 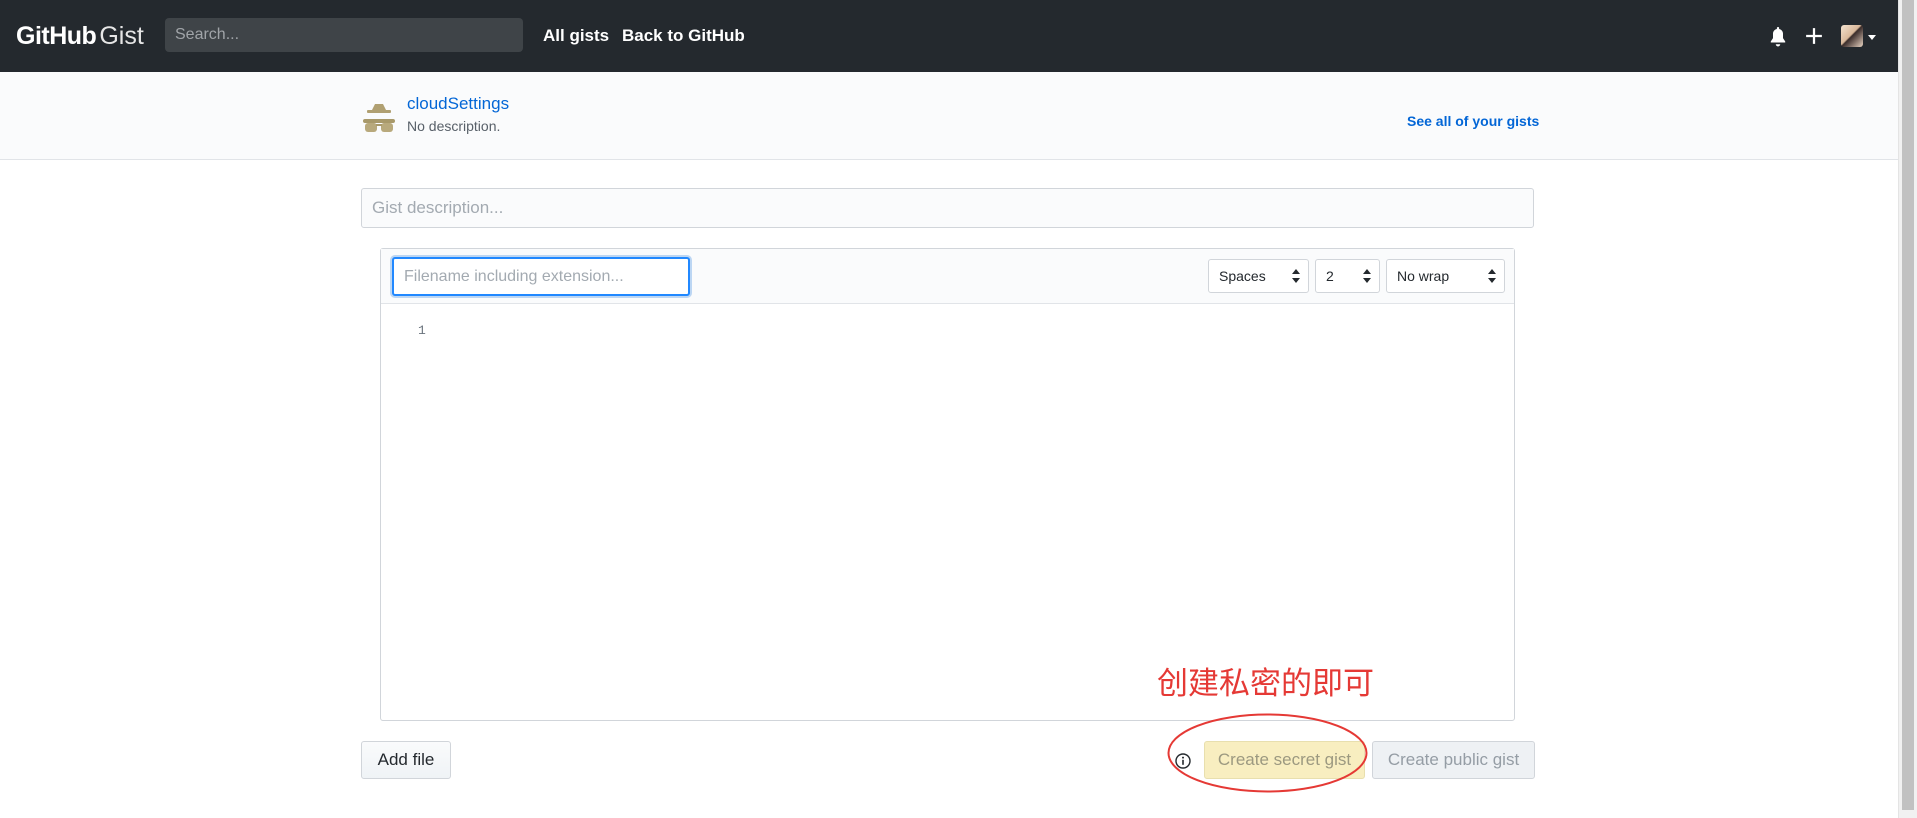 What do you see at coordinates (1473, 121) in the screenshot?
I see `see-all-gists-link: See all of your gists` at bounding box center [1473, 121].